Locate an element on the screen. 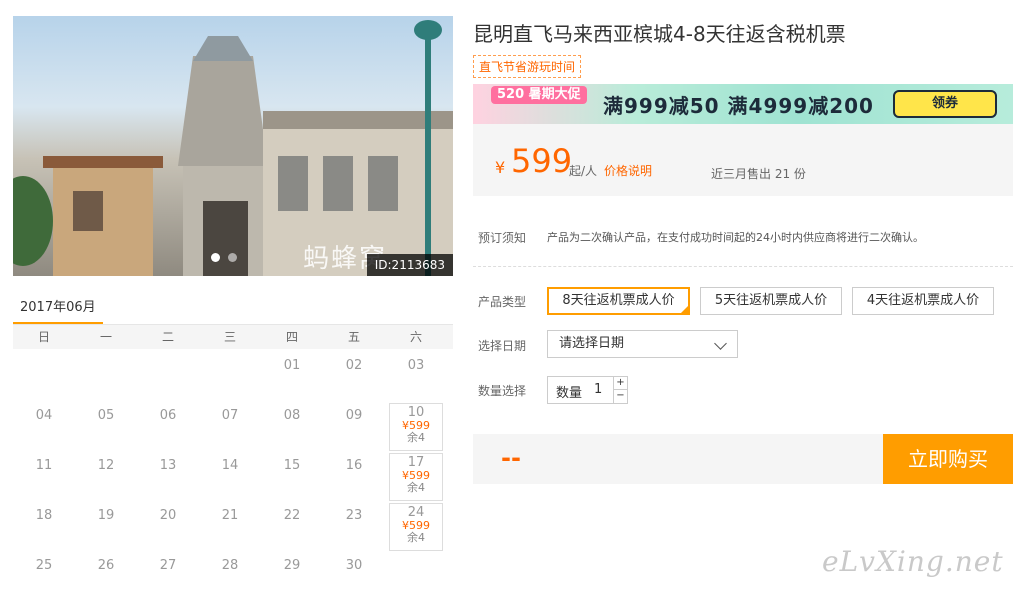  calendar-weekday-header: 日一二三四五六 is located at coordinates (233, 337).